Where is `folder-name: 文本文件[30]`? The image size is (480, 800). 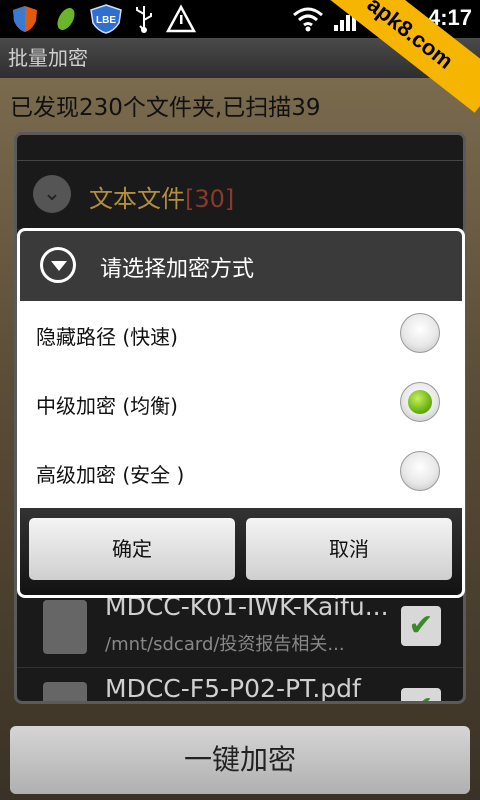
folder-name: 文本文件[30] is located at coordinates (161, 196).